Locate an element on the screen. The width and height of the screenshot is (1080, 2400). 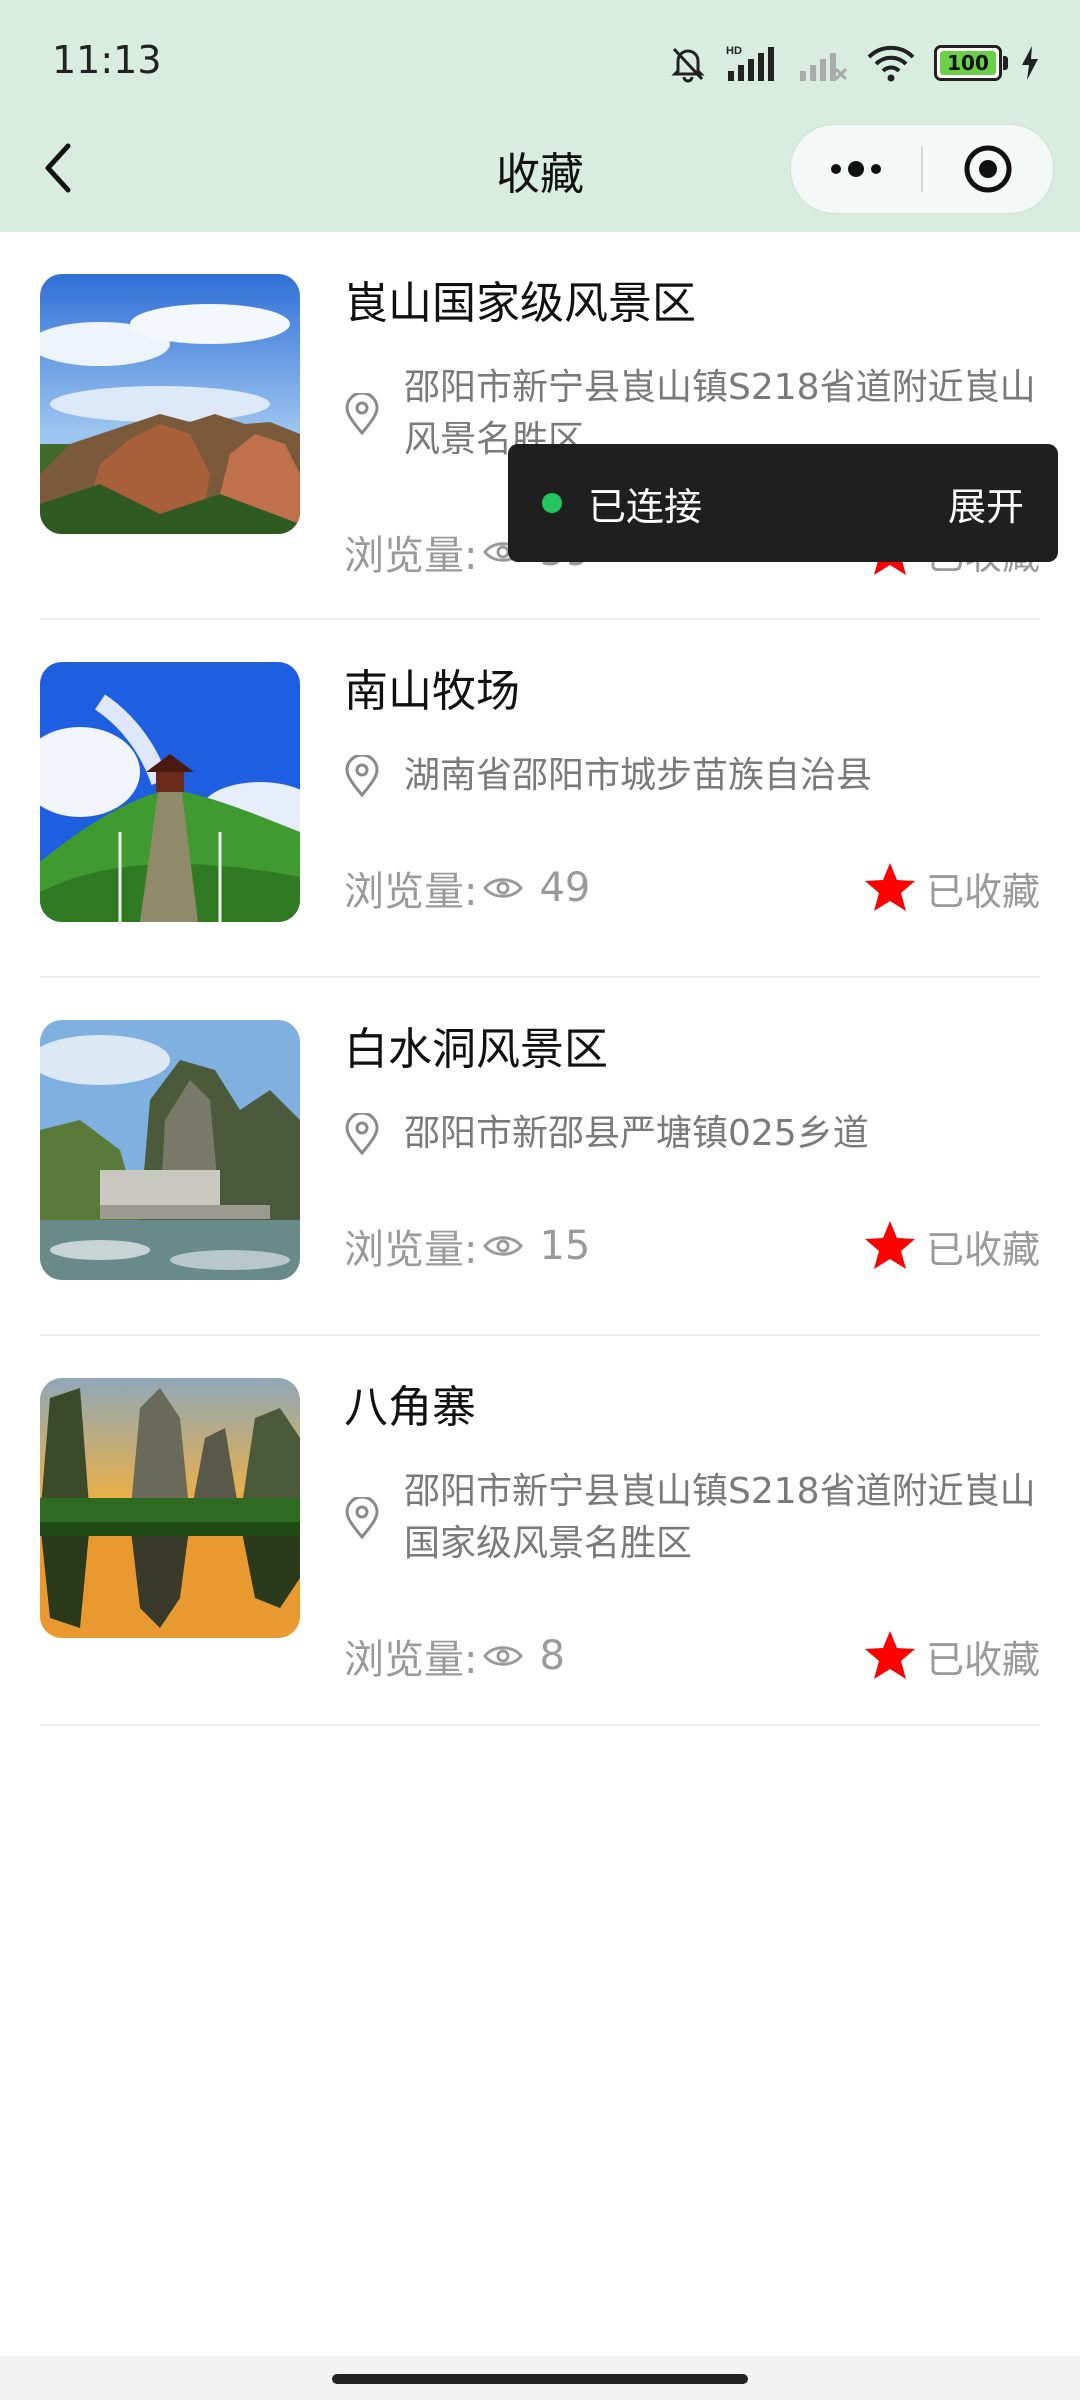
item-title: 白水洞风景区 is located at coordinates (476, 1049).